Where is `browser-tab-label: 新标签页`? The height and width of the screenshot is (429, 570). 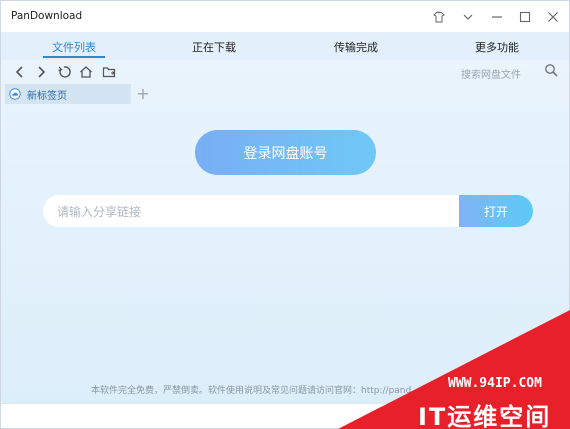
browser-tab-label: 新标签页 is located at coordinates (47, 96).